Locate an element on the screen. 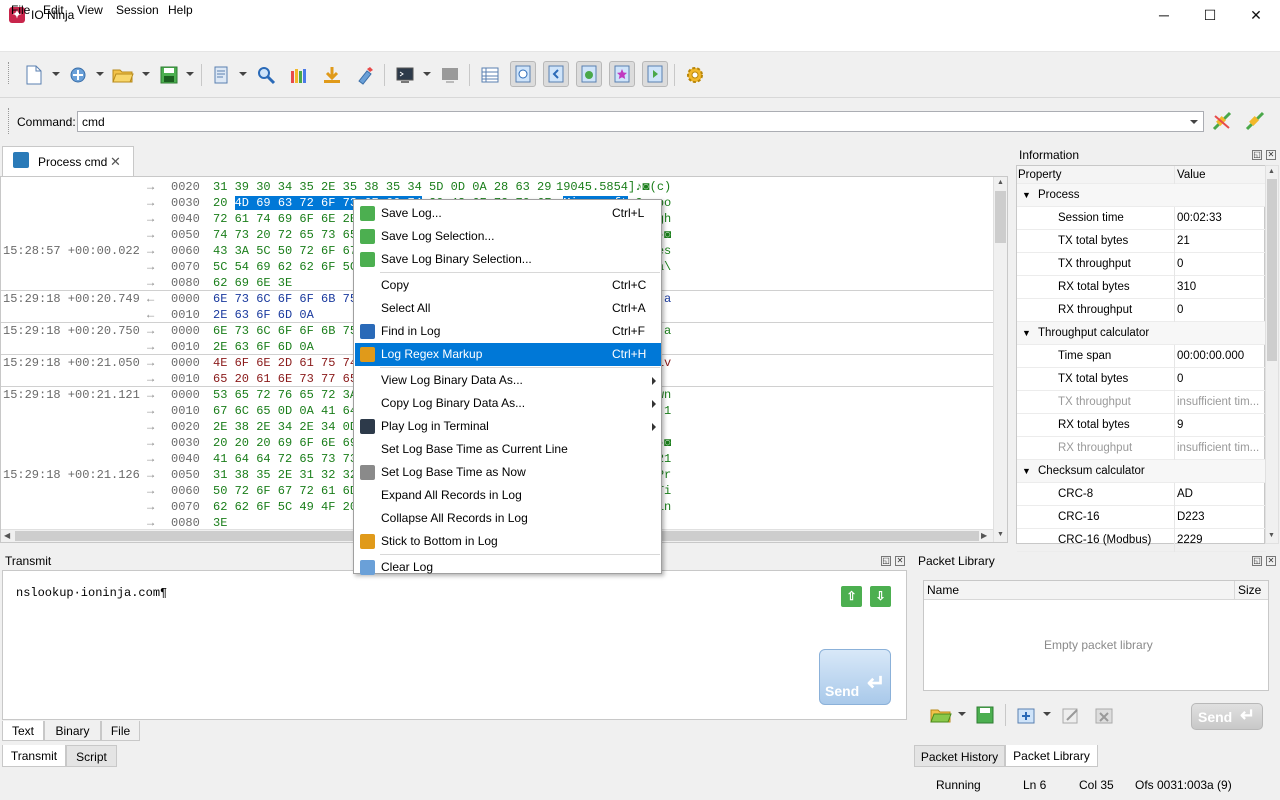 This screenshot has height=800, width=1280. tab-text: Text is located at coordinates (23, 731).